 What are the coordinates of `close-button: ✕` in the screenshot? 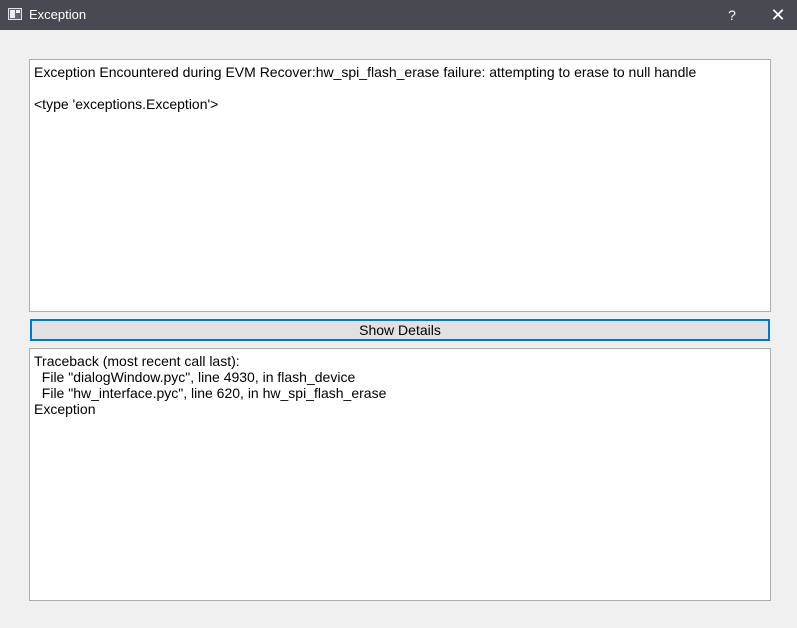 It's located at (778, 15).